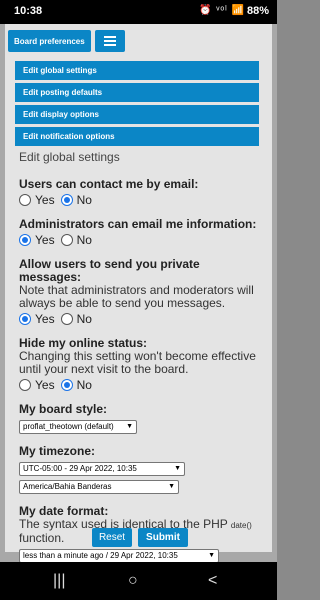 This screenshot has width=320, height=600. Describe the element at coordinates (66, 239) in the screenshot. I see `admin-email-no-radio` at that location.